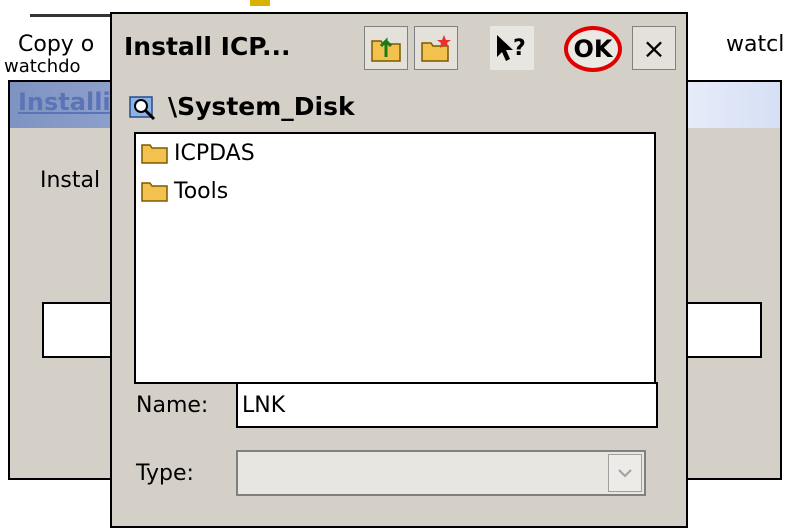 Image resolution: width=794 pixels, height=528 pixels. Describe the element at coordinates (64, 102) in the screenshot. I see `background-window-title: Installi` at that location.